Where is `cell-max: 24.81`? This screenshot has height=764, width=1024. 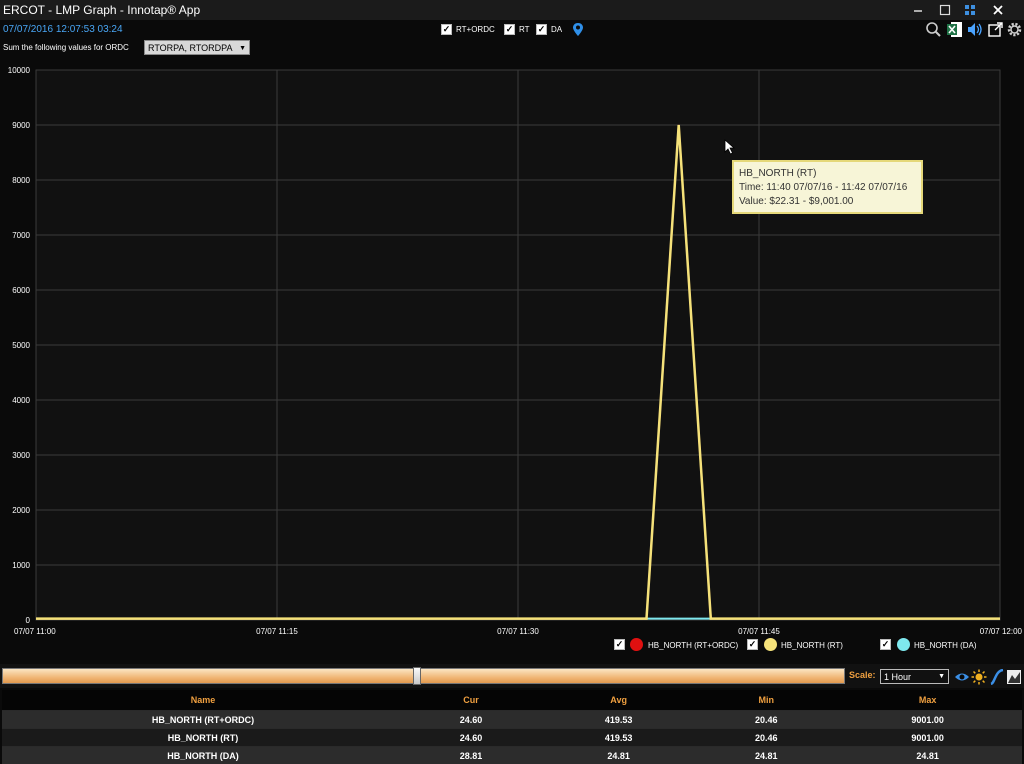
cell-max: 24.81 is located at coordinates (927, 755).